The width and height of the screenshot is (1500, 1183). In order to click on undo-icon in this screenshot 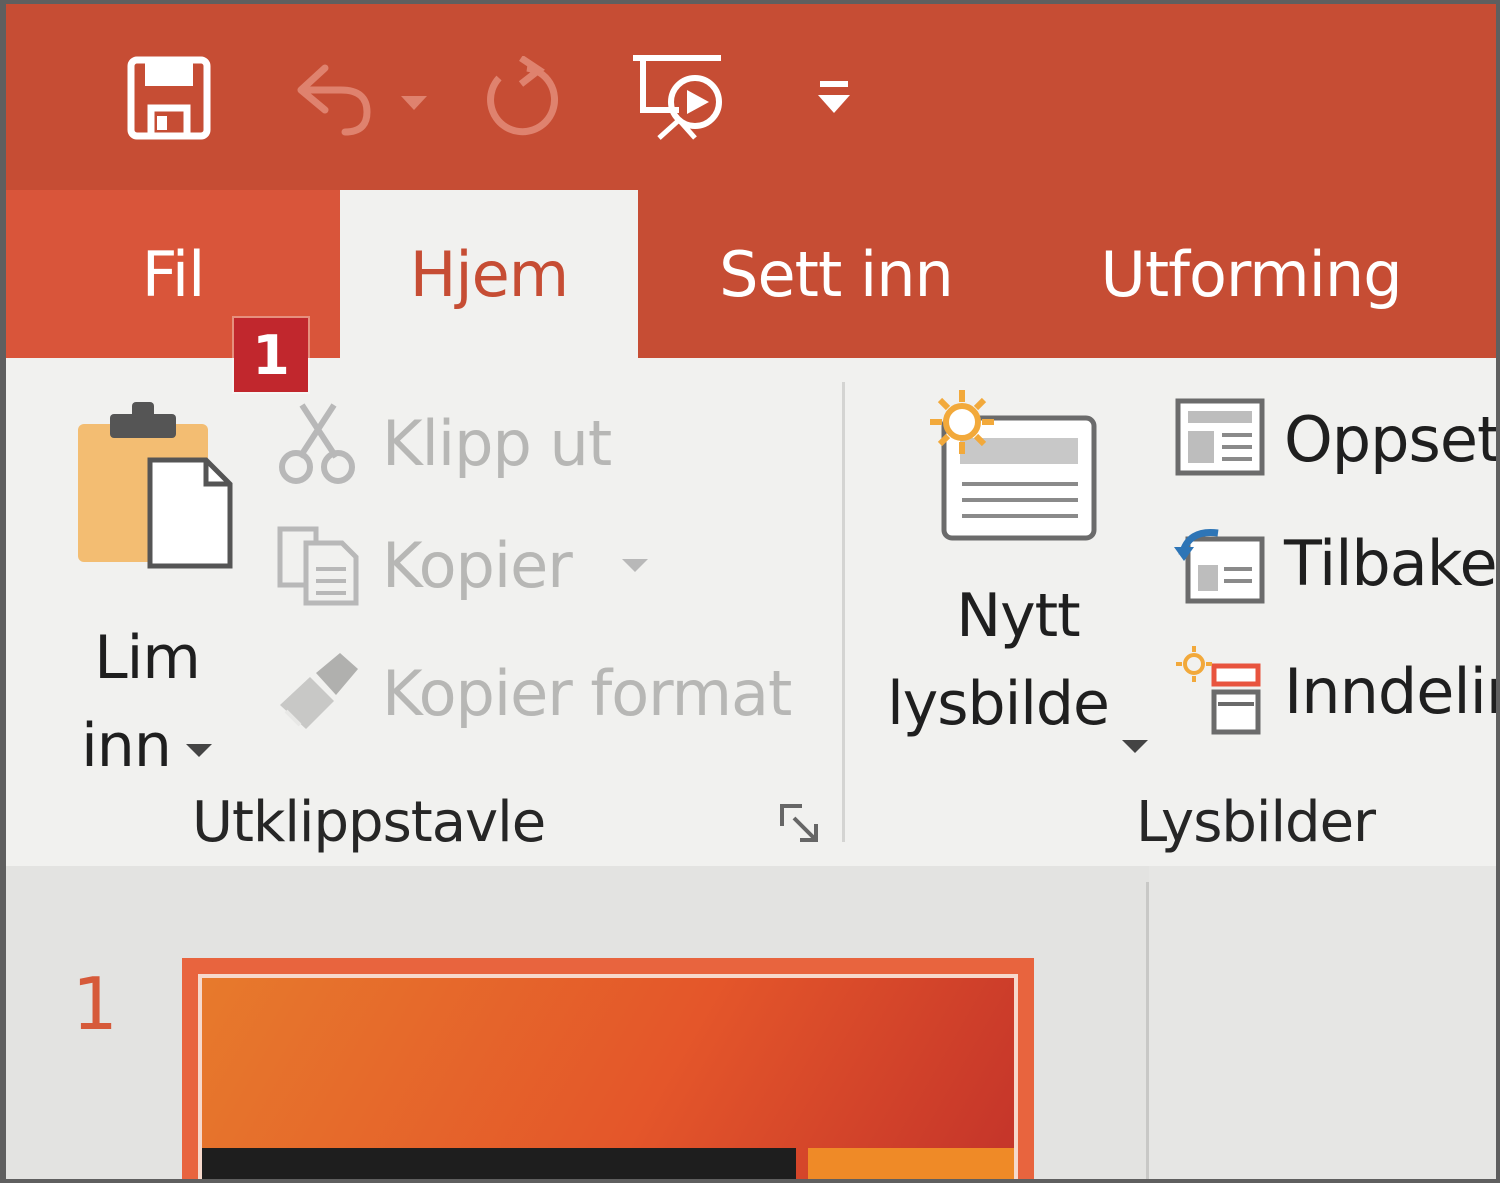, I will do `click(362, 100)`.